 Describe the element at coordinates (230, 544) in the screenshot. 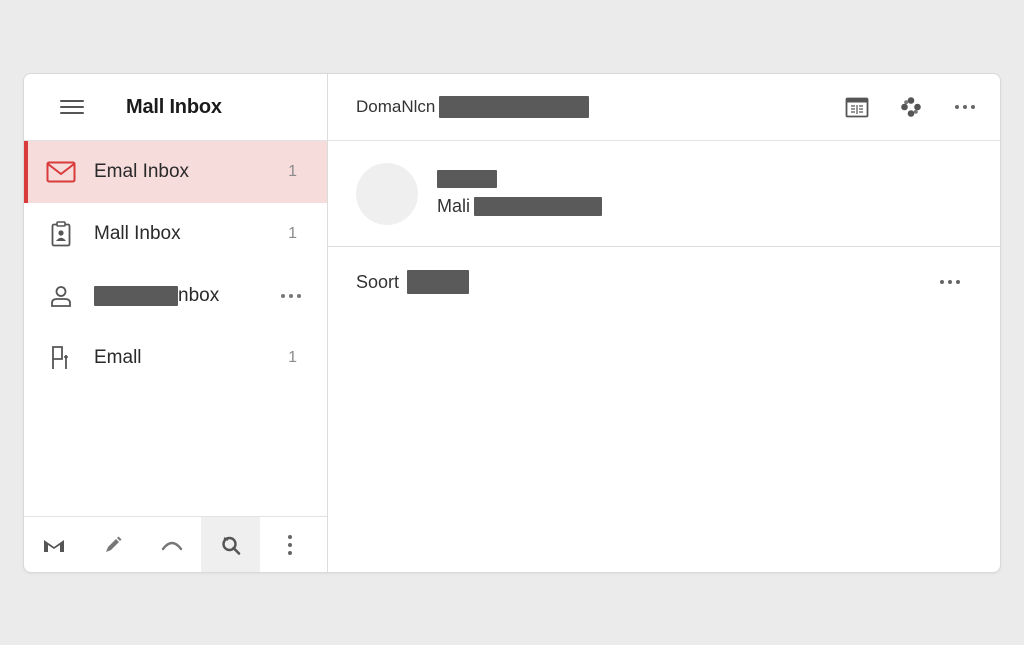

I see `search-icon` at that location.